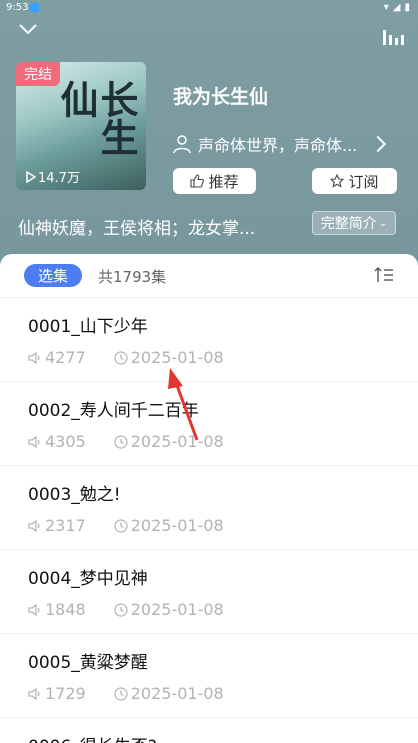 This screenshot has height=743, width=418. Describe the element at coordinates (31, 176) in the screenshot. I see `play-icon` at that location.